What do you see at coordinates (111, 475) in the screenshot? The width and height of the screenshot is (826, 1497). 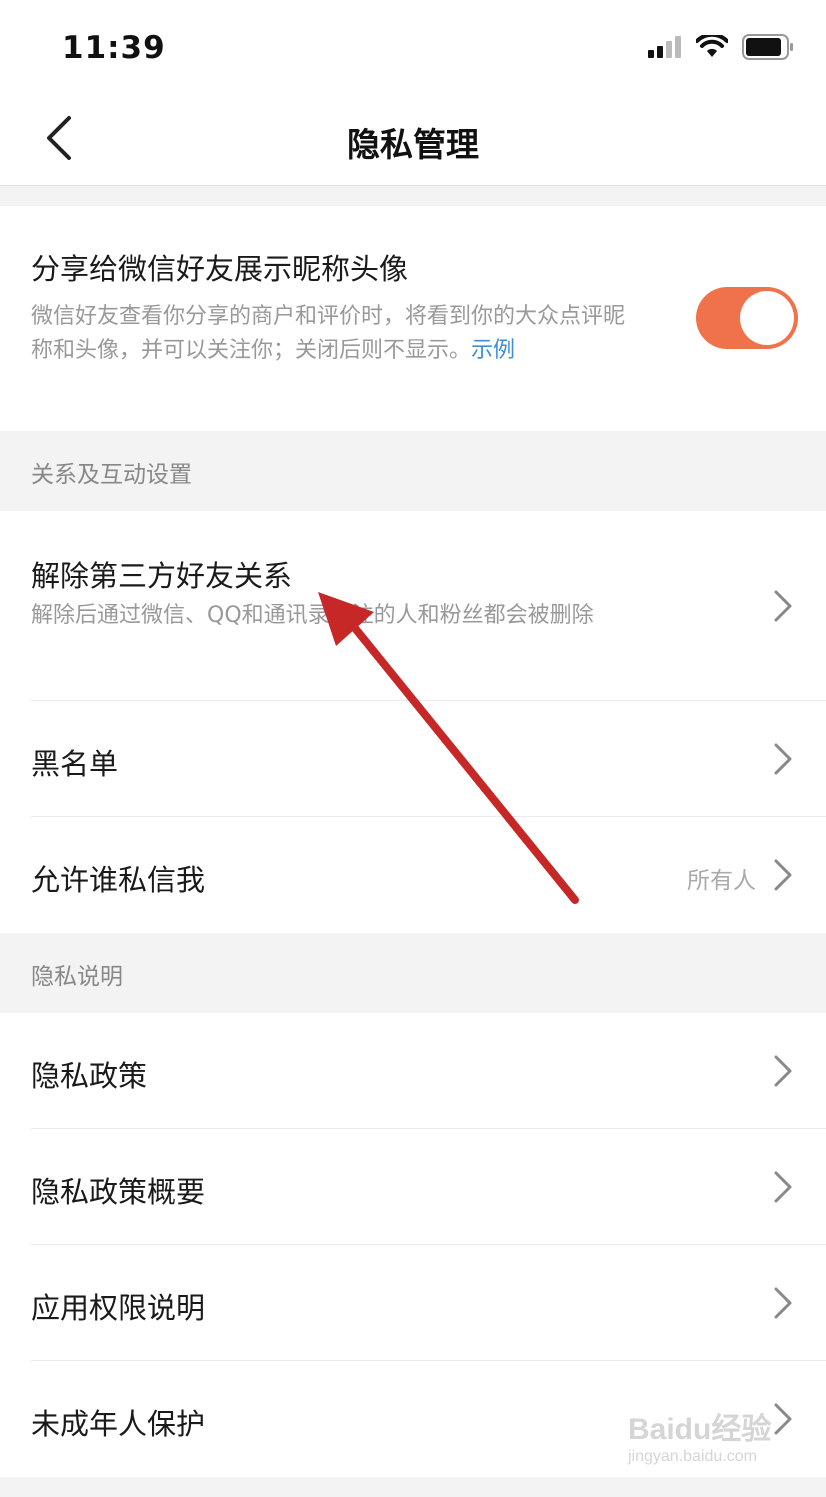 I see `section-header-label: 关系及互动设置` at bounding box center [111, 475].